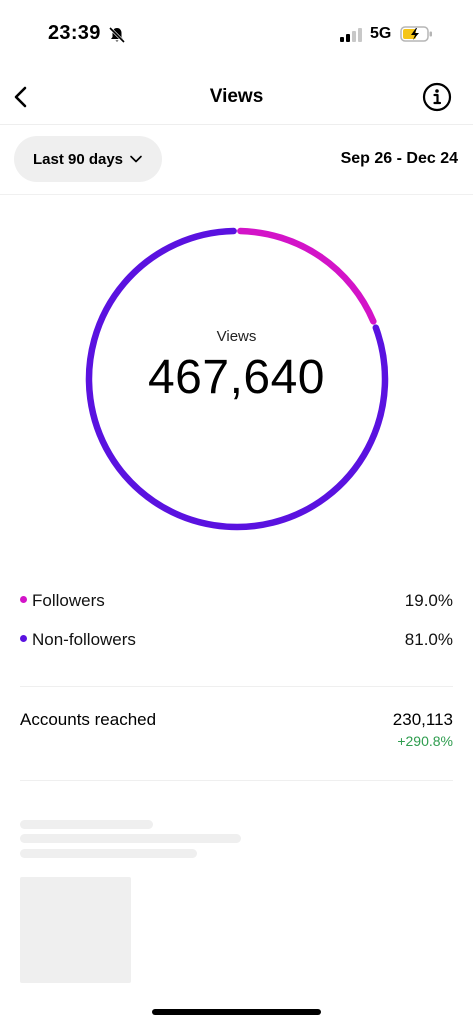 The height and width of the screenshot is (1024, 473). What do you see at coordinates (428, 639) in the screenshot?
I see `legend-percent: 81.0%` at bounding box center [428, 639].